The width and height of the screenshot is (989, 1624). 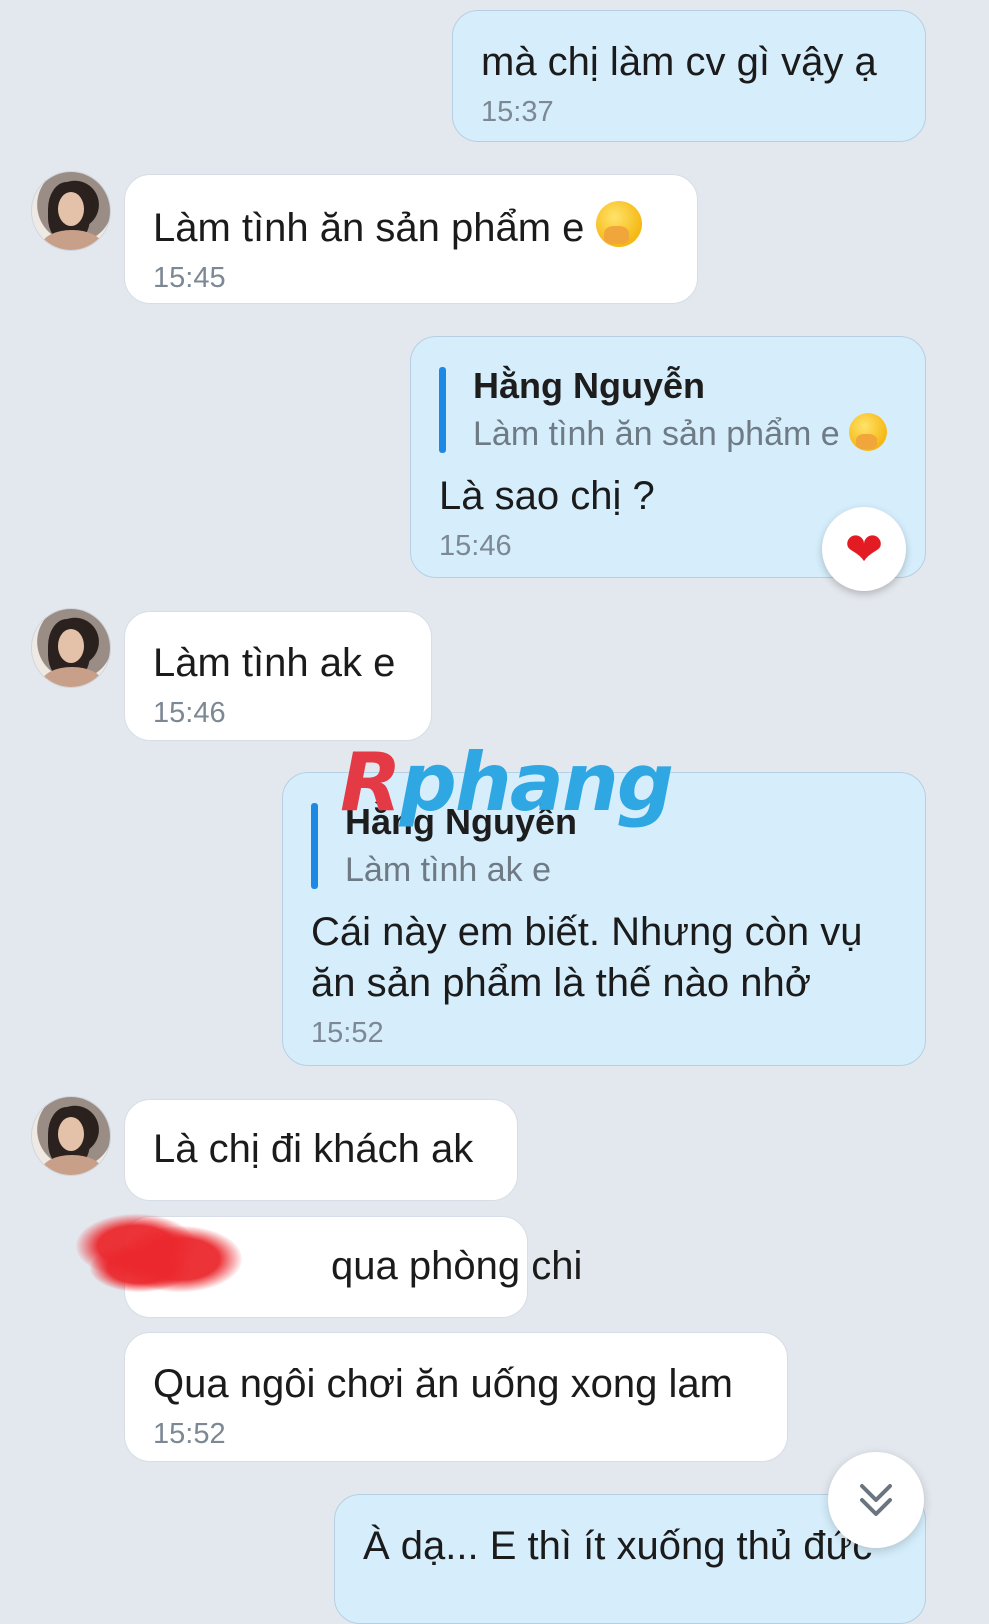 What do you see at coordinates (547, 496) in the screenshot?
I see `message-text: Là sao chị ?` at bounding box center [547, 496].